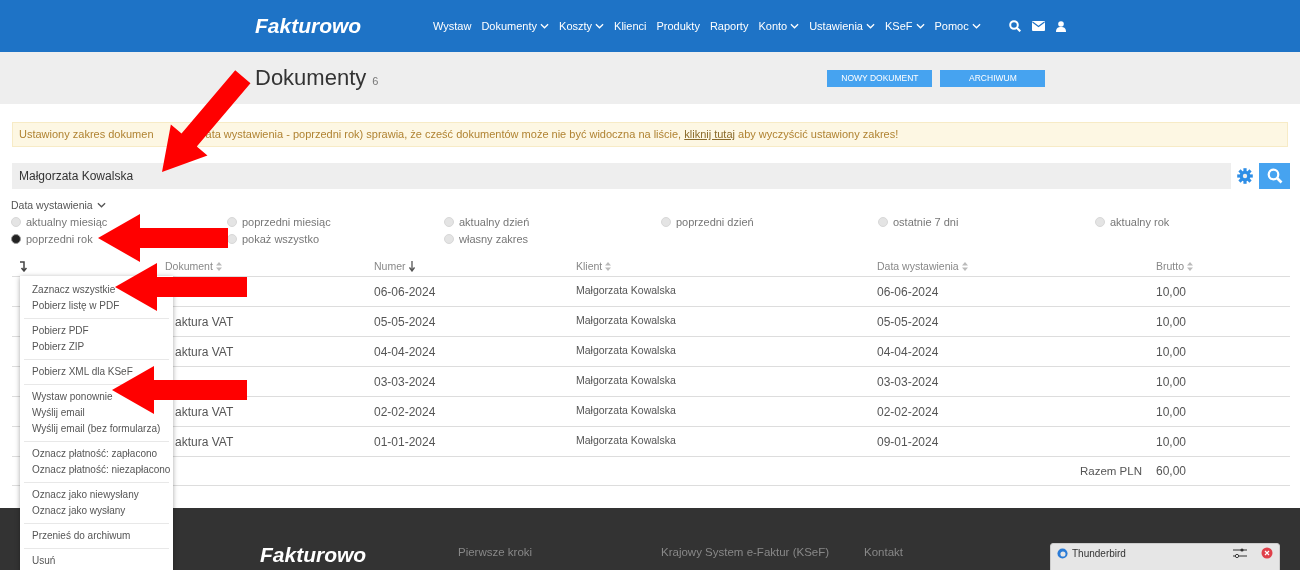  I want to click on menu-item: Pobierz ZIP, so click(58, 346).